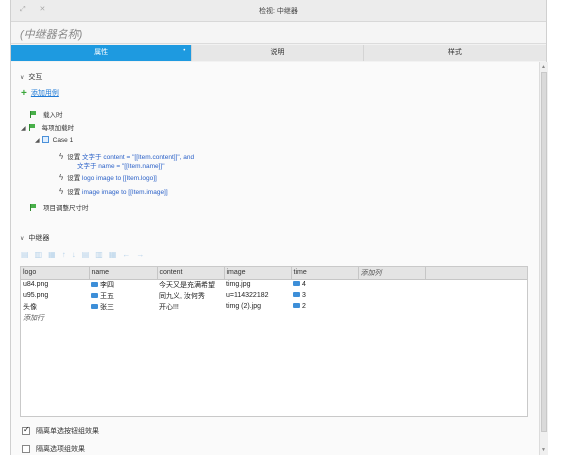 This screenshot has height=455, width=565. I want to click on add-case-row: + 添加用例, so click(40, 93).